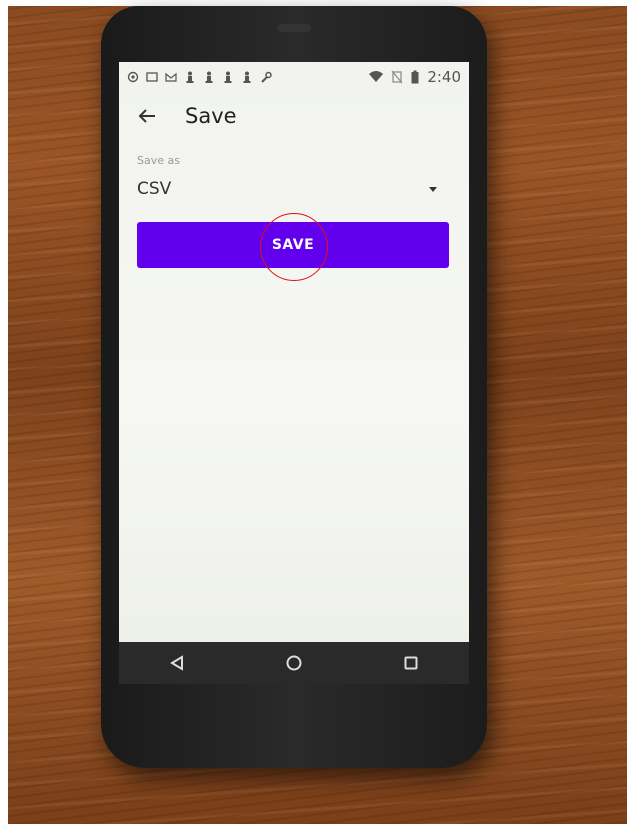 The height and width of the screenshot is (826, 629). What do you see at coordinates (433, 189) in the screenshot?
I see `dropdown-arrow-icon` at bounding box center [433, 189].